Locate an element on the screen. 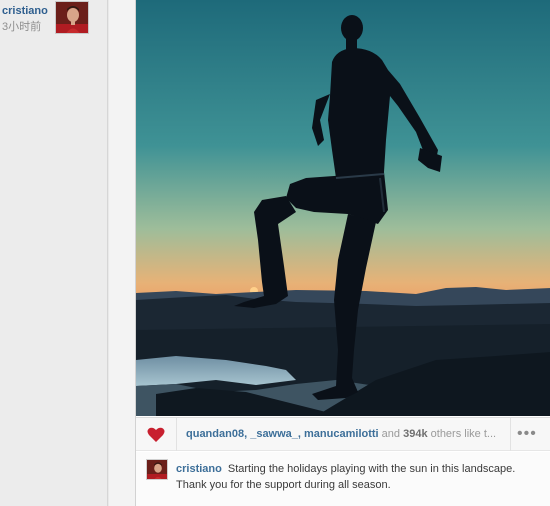 Image resolution: width=550 pixels, height=506 pixels. liker-username: quandan08 is located at coordinates (215, 434).